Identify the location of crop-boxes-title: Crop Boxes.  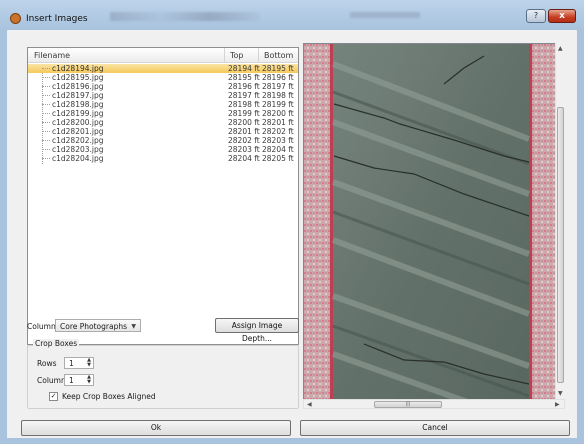
(56, 343).